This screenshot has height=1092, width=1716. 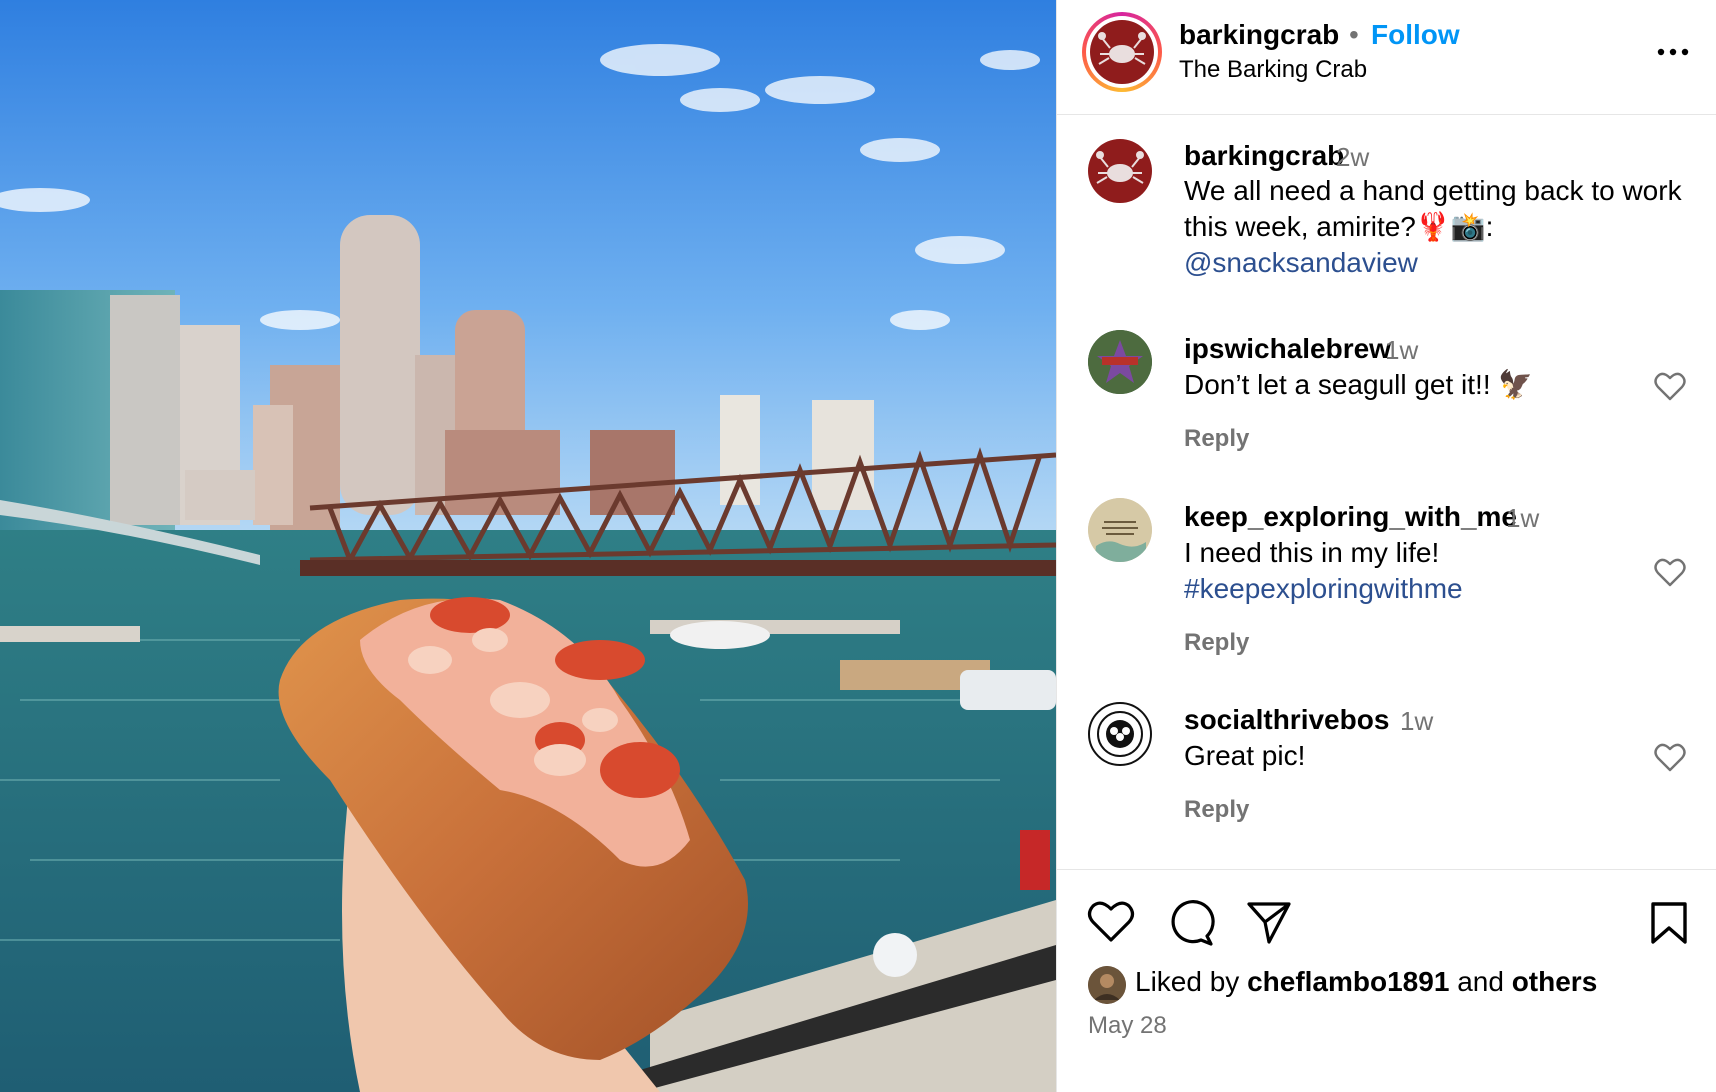 What do you see at coordinates (1273, 70) in the screenshot?
I see `author-location: The Barking Crab` at bounding box center [1273, 70].